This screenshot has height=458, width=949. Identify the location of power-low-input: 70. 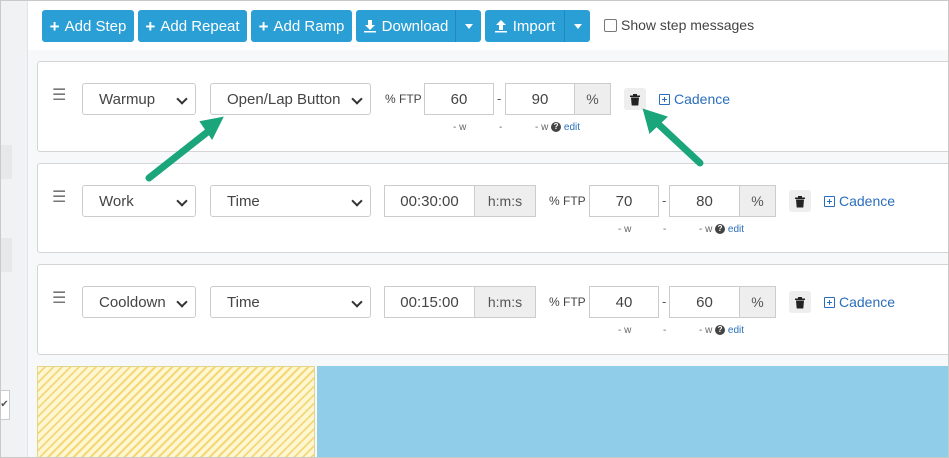
(624, 201).